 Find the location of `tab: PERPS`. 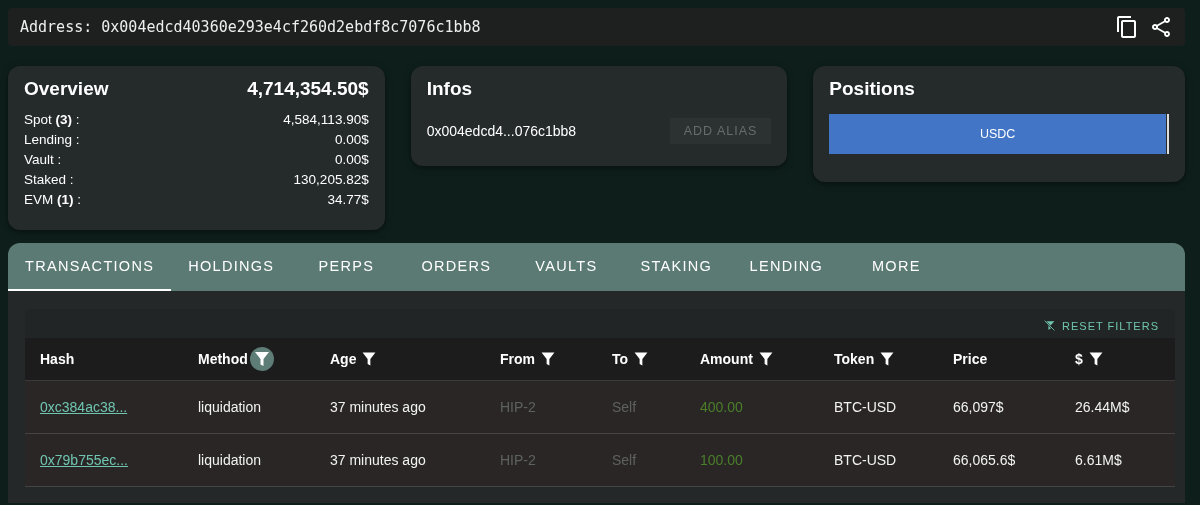

tab: PERPS is located at coordinates (346, 267).